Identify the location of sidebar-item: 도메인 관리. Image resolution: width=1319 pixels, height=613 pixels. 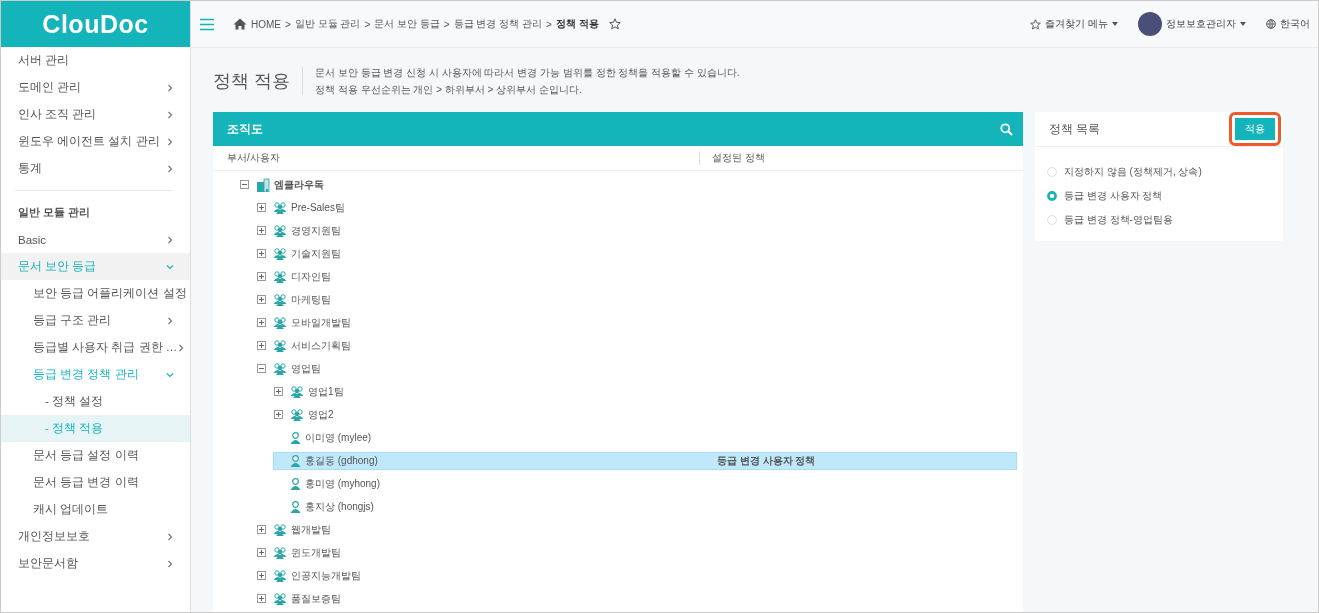
(95, 87).